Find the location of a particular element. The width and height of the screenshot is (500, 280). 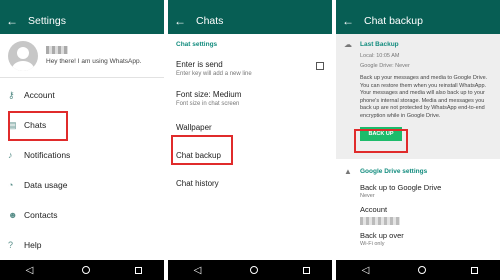

enter-is-send-sub: Enter key will add a new line is located at coordinates (214, 73).